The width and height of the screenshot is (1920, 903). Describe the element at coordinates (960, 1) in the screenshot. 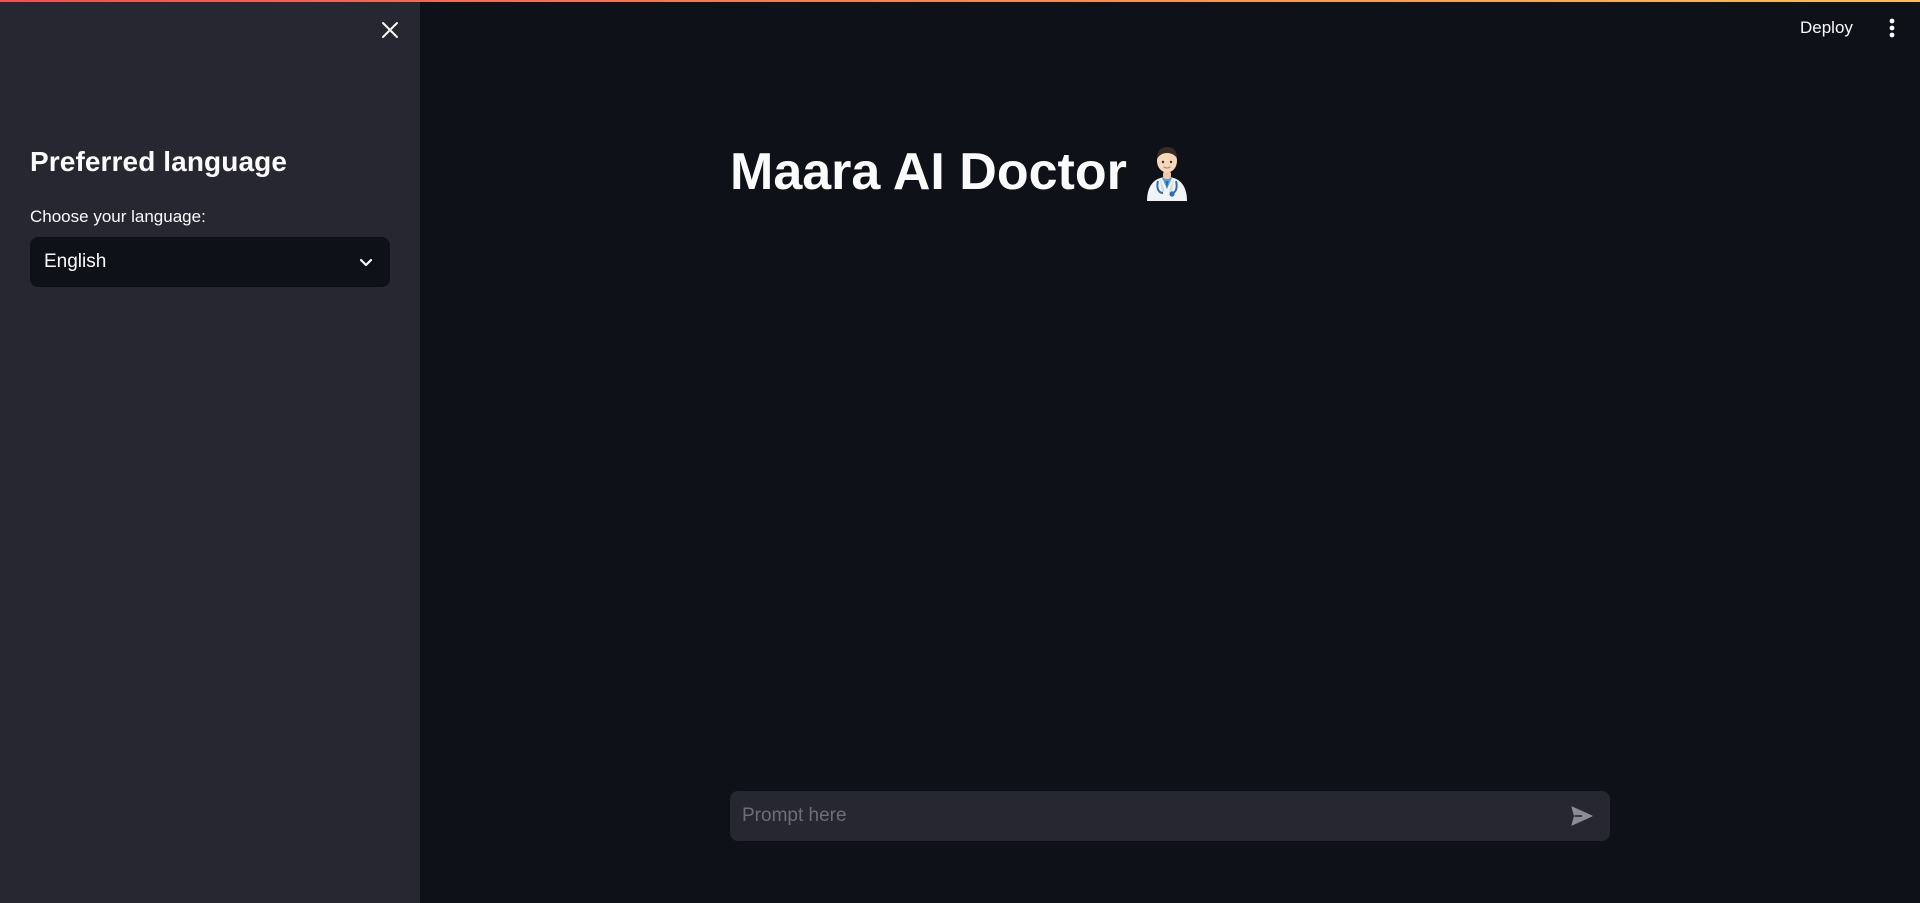

I see `top-decoration-bar` at that location.